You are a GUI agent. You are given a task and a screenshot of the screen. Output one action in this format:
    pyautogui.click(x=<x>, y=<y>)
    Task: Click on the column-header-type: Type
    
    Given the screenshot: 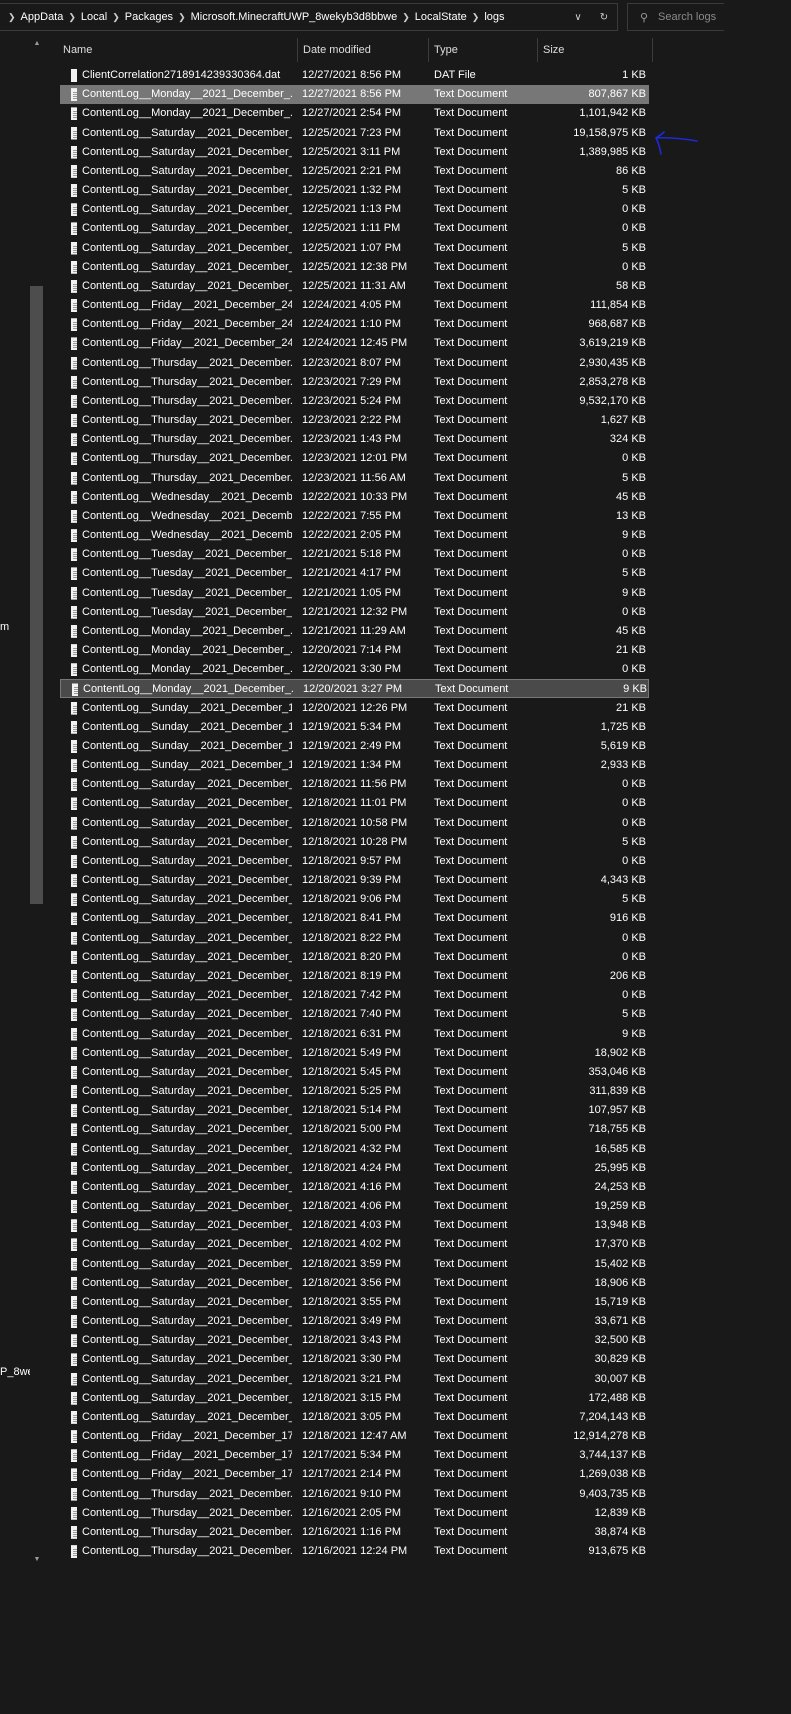 What is the action you would take?
    pyautogui.click(x=483, y=50)
    